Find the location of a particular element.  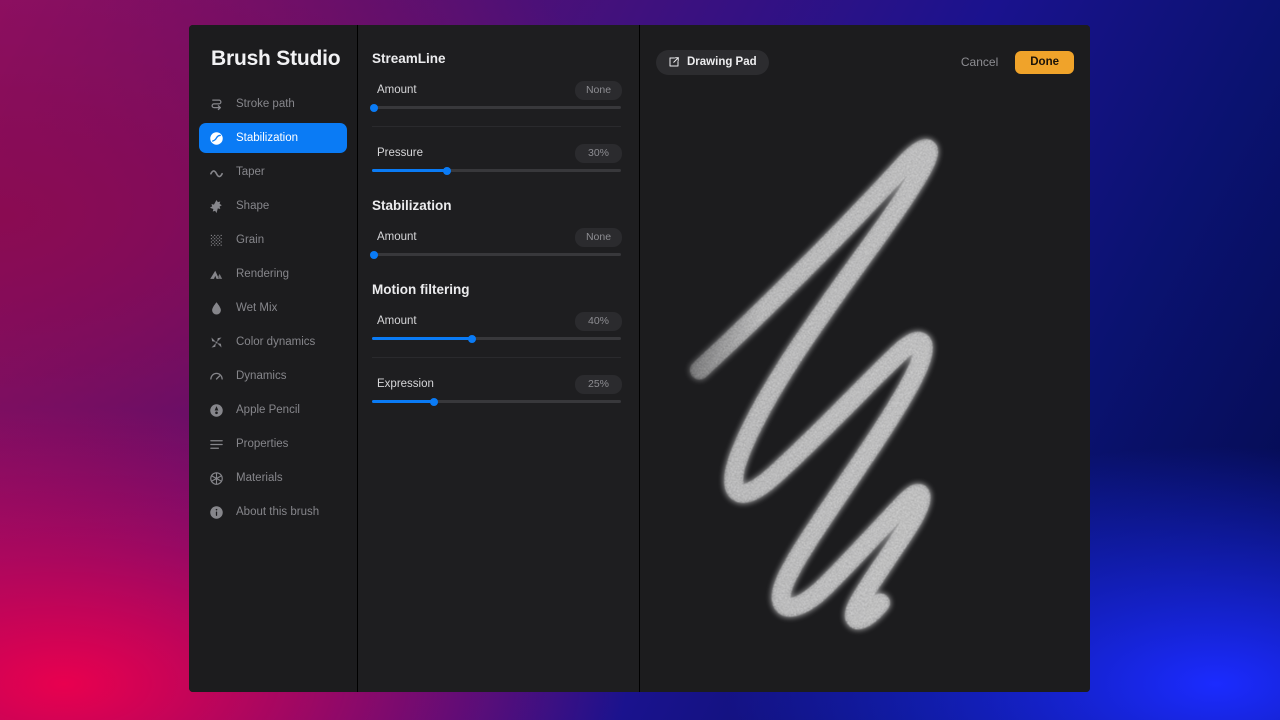

sidebar-item-label: Rendering is located at coordinates (263, 274).